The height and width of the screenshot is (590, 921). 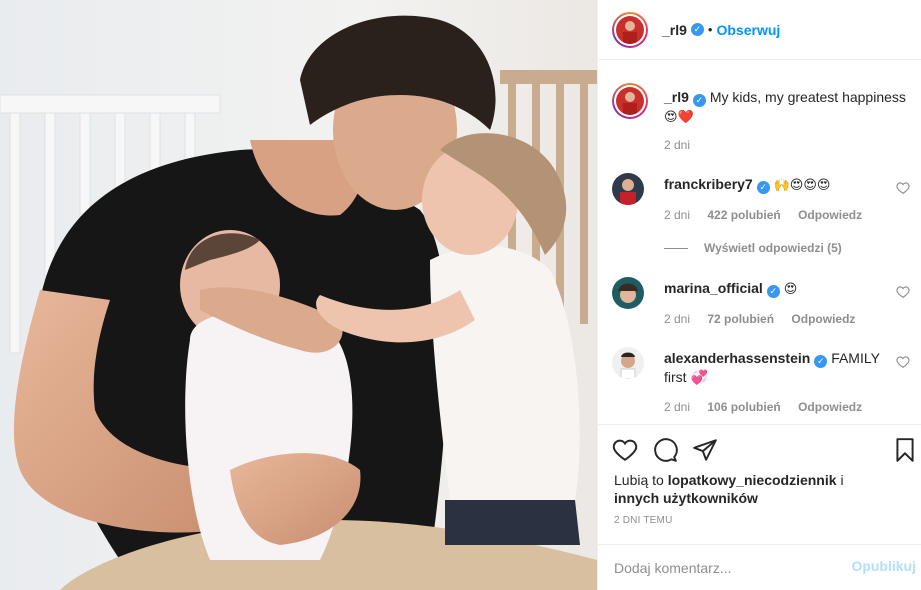 I want to click on caption-avatar-image, so click(x=630, y=101).